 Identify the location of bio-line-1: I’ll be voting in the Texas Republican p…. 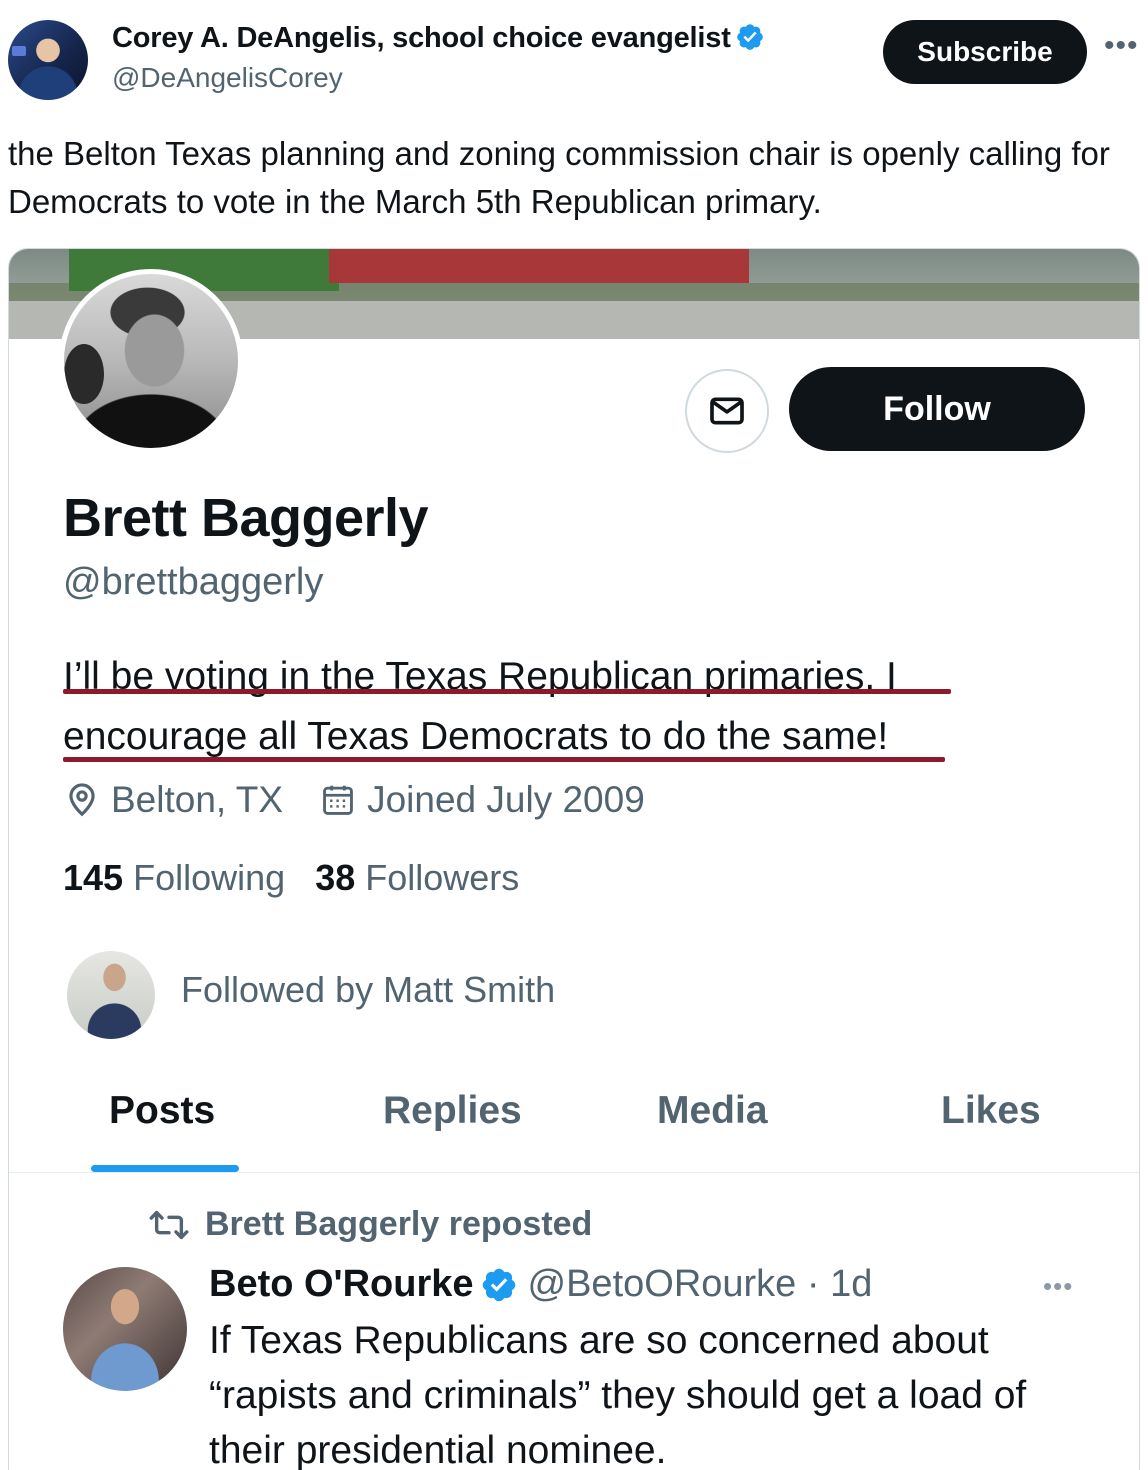
(480, 676).